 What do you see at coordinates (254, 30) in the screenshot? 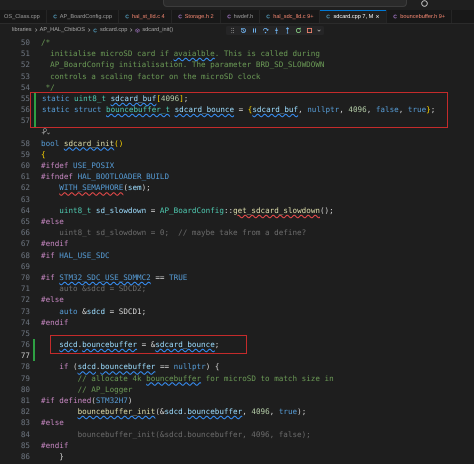
I see `pause-icon` at bounding box center [254, 30].